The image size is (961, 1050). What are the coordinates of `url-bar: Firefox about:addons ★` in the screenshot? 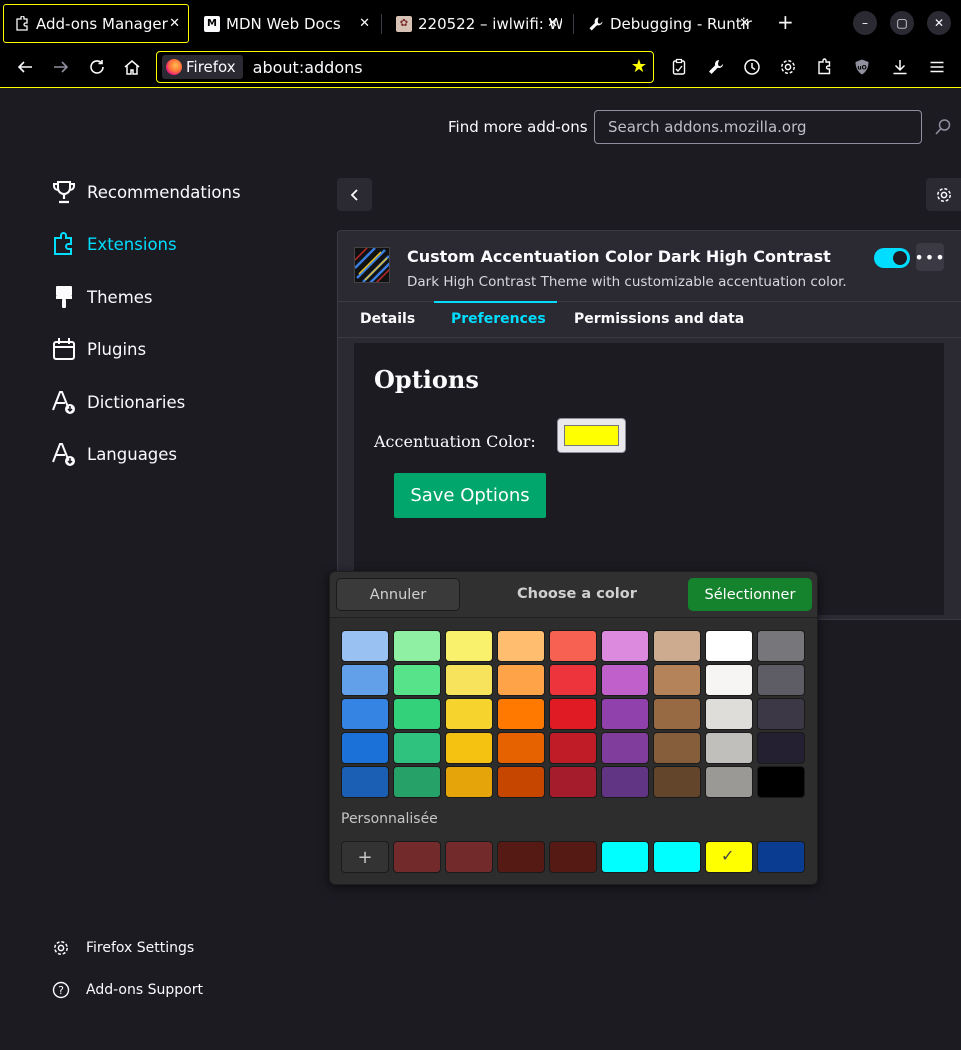 It's located at (405, 67).